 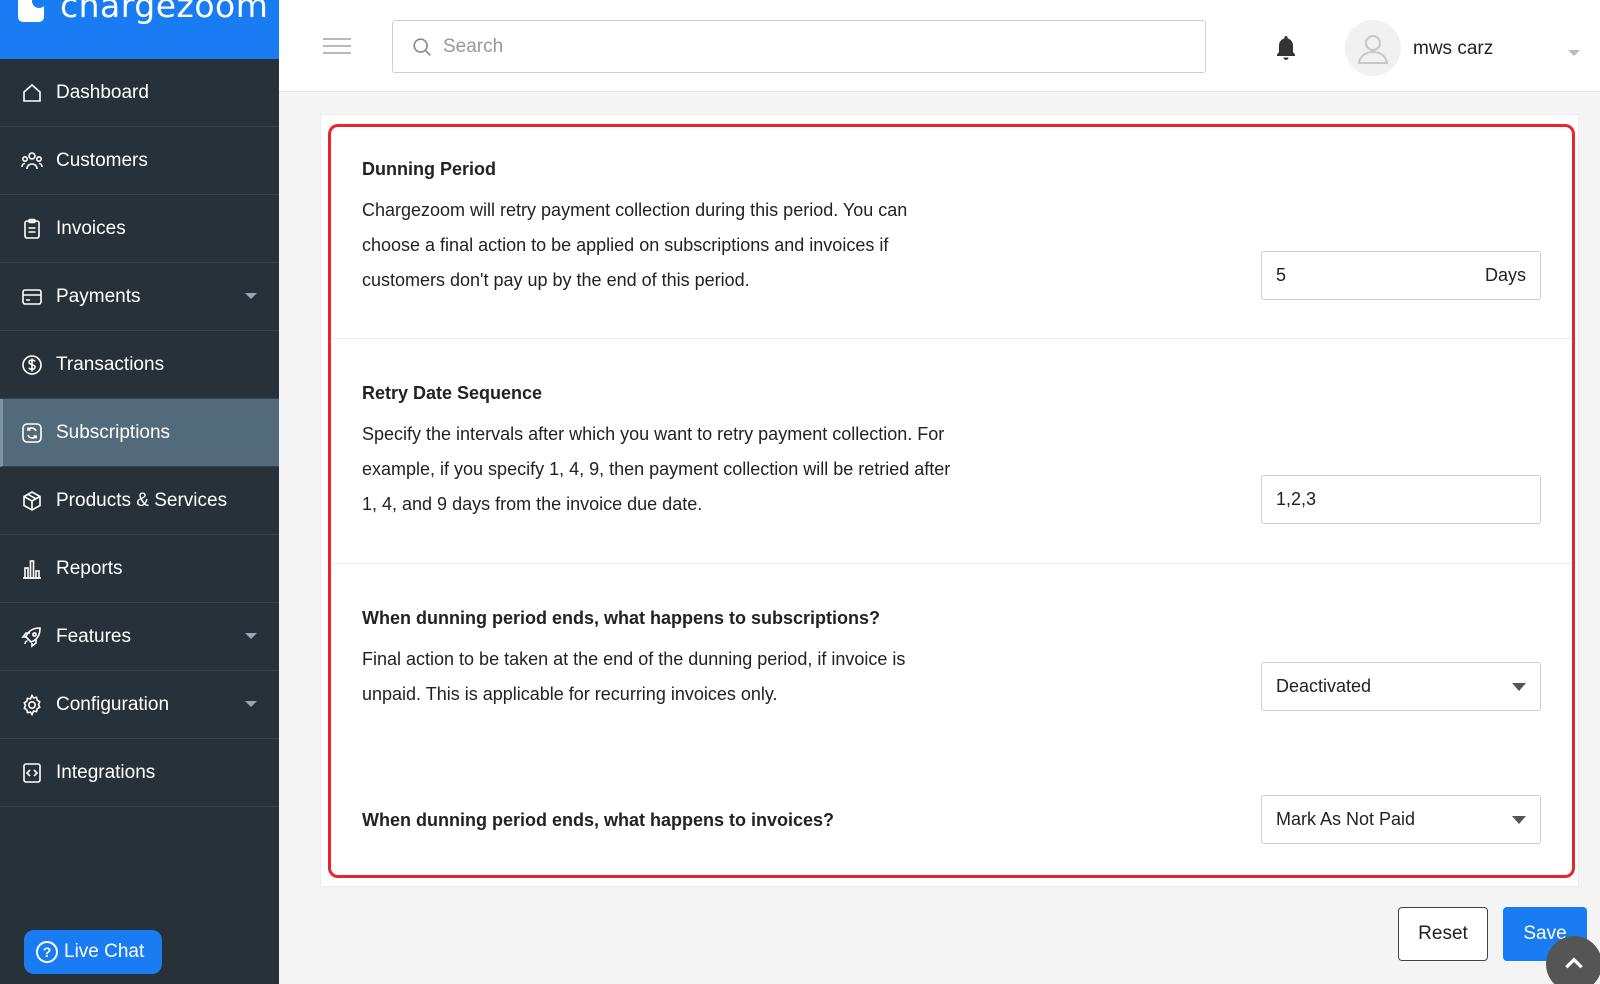 I want to click on refresh-icon, so click(x=32, y=433).